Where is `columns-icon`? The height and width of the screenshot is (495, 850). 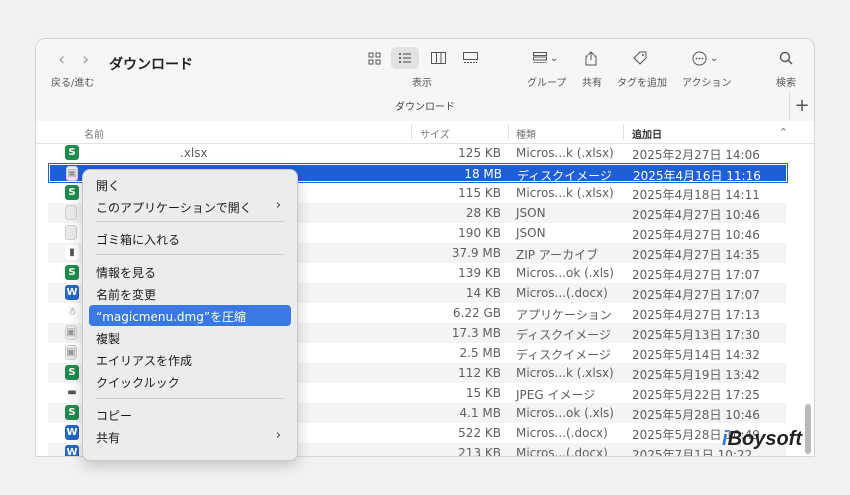 columns-icon is located at coordinates (438, 58).